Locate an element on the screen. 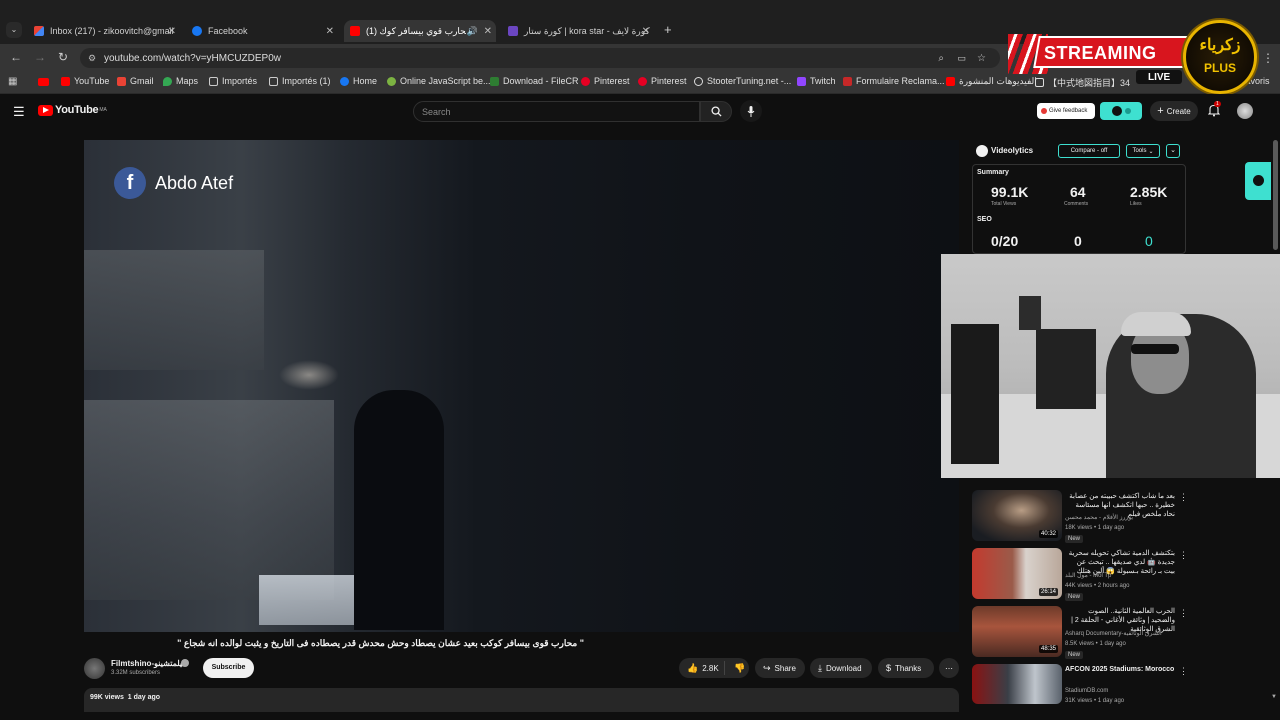  videolytics-name: Videolytics is located at coordinates (1012, 150).